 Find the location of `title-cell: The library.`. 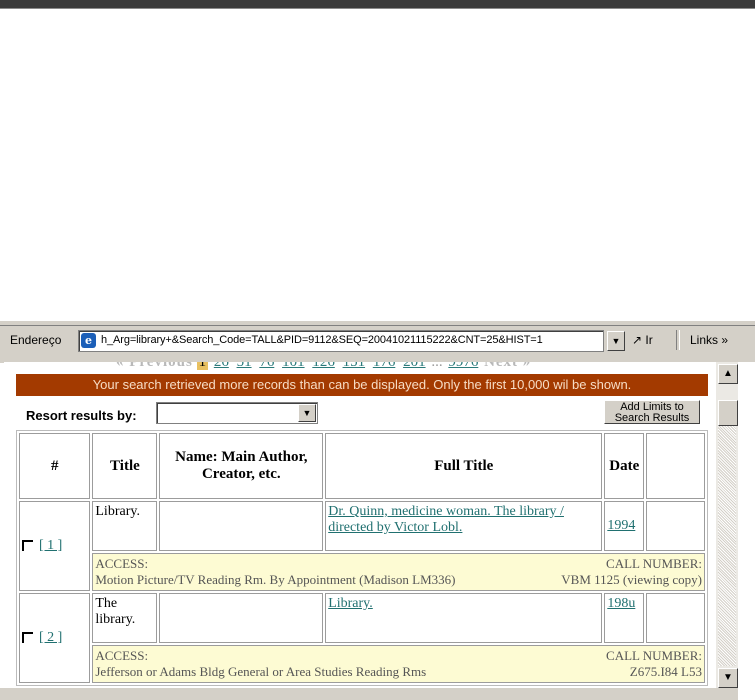

title-cell: The library. is located at coordinates (125, 618).